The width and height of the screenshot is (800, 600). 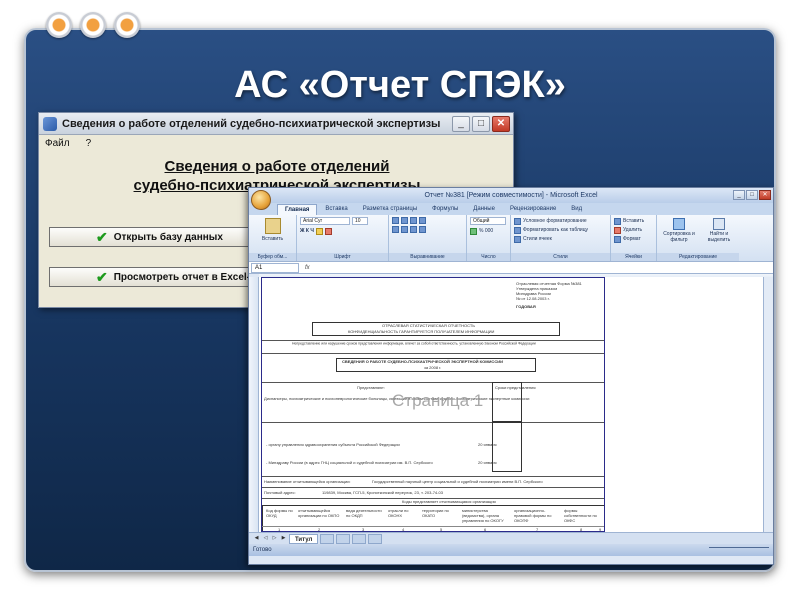 What do you see at coordinates (768, 404) in the screenshot?
I see `vertical-scrollbar` at bounding box center [768, 404].